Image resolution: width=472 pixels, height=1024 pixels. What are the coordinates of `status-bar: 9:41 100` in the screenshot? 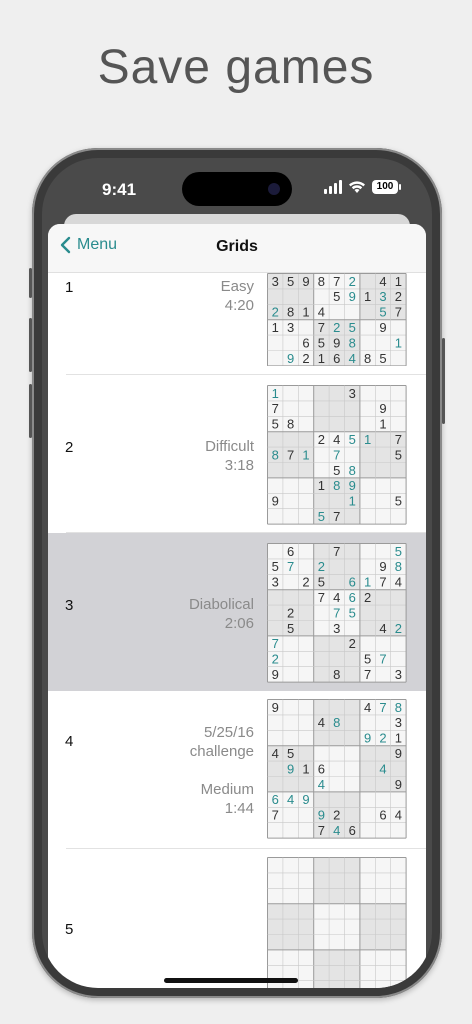 It's located at (237, 188).